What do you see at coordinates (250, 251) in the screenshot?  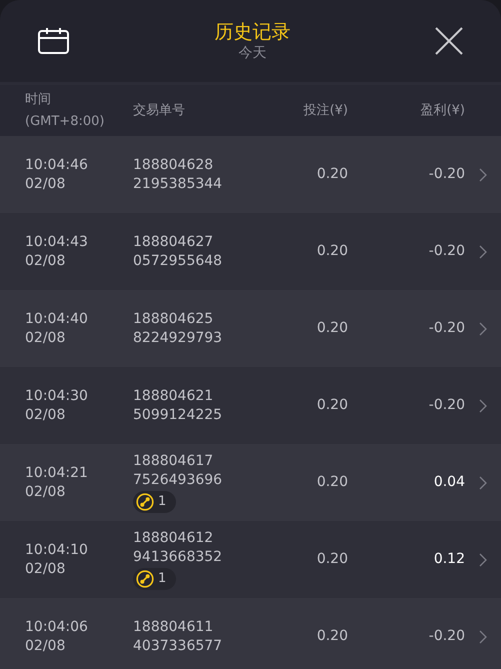 I see `history-row: 10:04:43 02/08 188804627 0572955648 0.20 -0.20` at bounding box center [250, 251].